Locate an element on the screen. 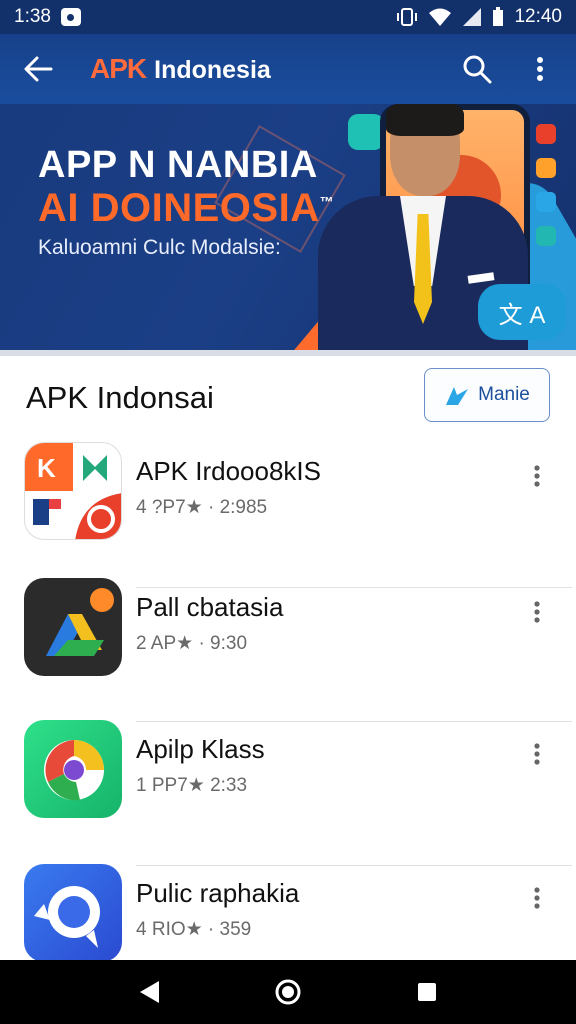 This screenshot has height=1024, width=576. app-meta: 4 RIO★ · 359 is located at coordinates (194, 929).